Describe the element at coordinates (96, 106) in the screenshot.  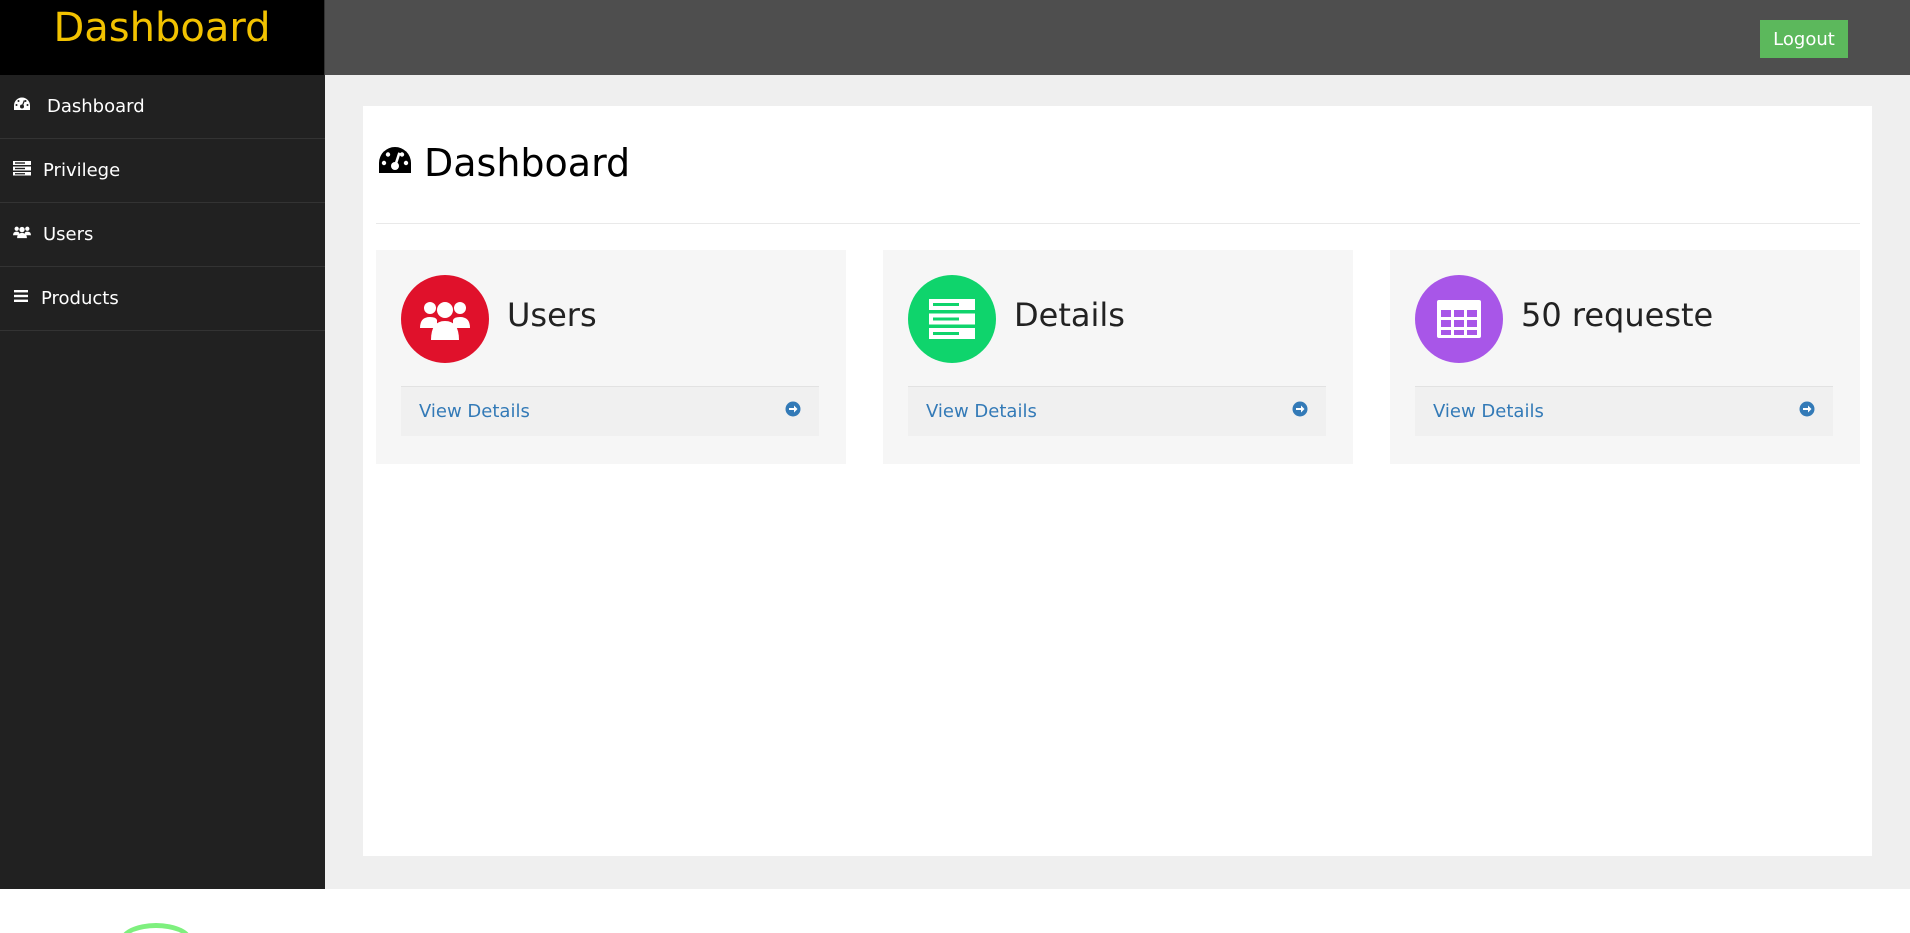
I see `sidebar-item-label: Dashboard` at that location.